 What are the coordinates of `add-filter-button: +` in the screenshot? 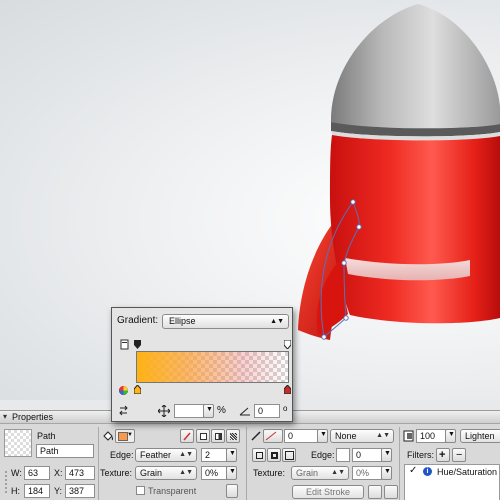 It's located at (443, 455).